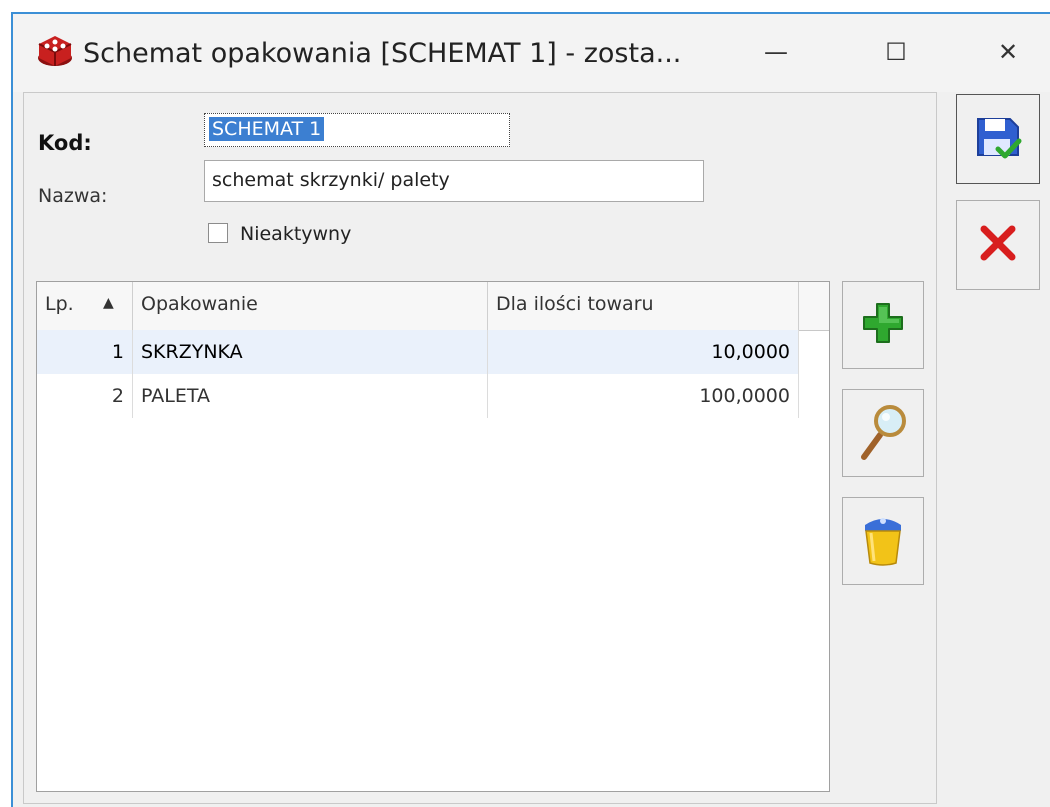 This screenshot has width=1050, height=807. Describe the element at coordinates (643, 396) in the screenshot. I see `cell-ilosc: 100,0000` at that location.